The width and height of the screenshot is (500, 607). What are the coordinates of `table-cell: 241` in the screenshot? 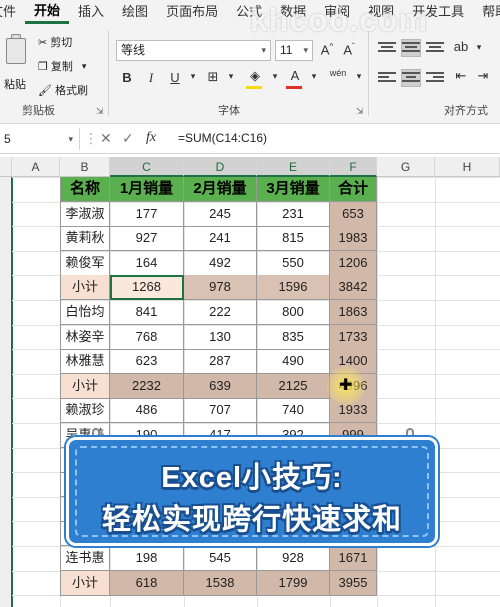 It's located at (220, 238).